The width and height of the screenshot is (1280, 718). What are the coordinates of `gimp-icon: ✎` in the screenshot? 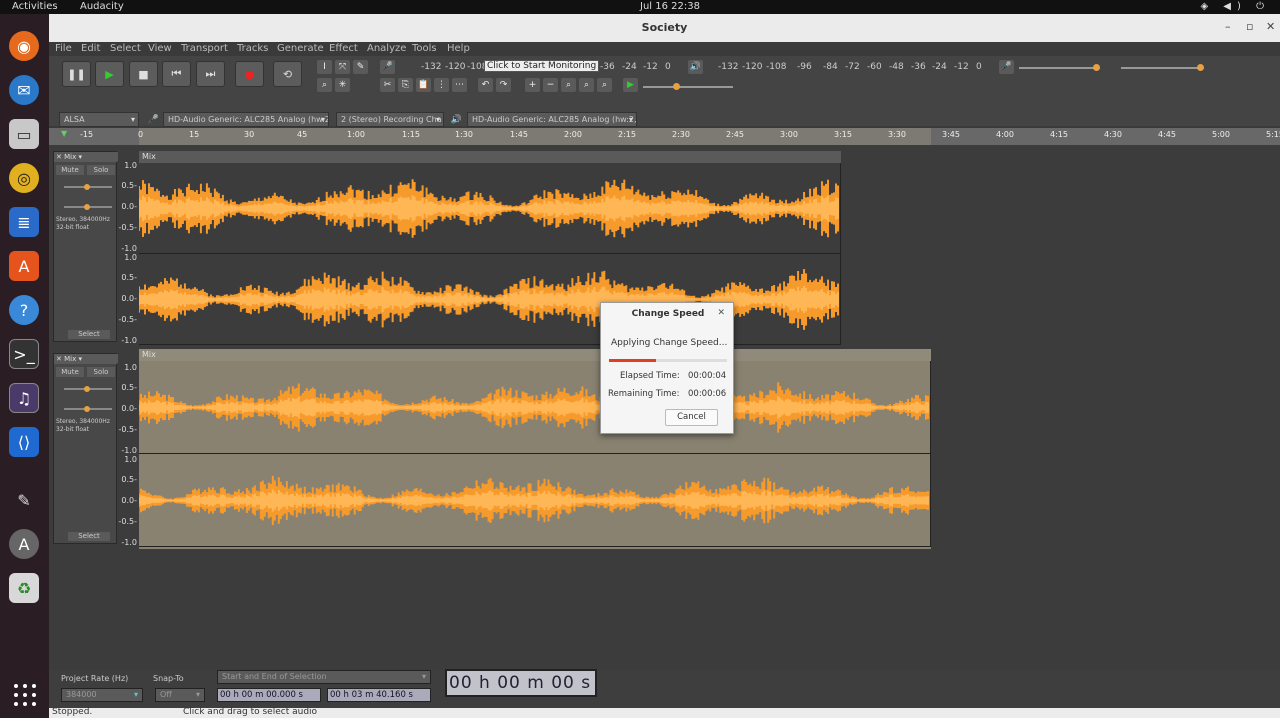 It's located at (24, 500).